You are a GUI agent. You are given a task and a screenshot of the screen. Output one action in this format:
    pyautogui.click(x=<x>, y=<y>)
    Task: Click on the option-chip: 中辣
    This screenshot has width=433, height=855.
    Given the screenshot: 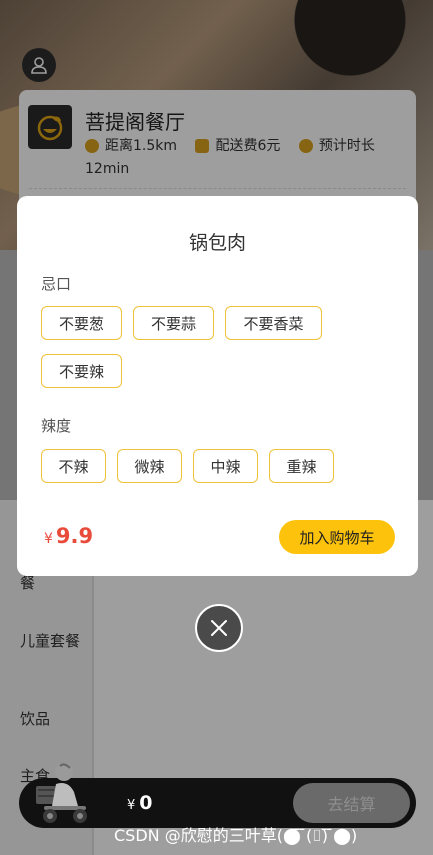 What is the action you would take?
    pyautogui.click(x=225, y=466)
    